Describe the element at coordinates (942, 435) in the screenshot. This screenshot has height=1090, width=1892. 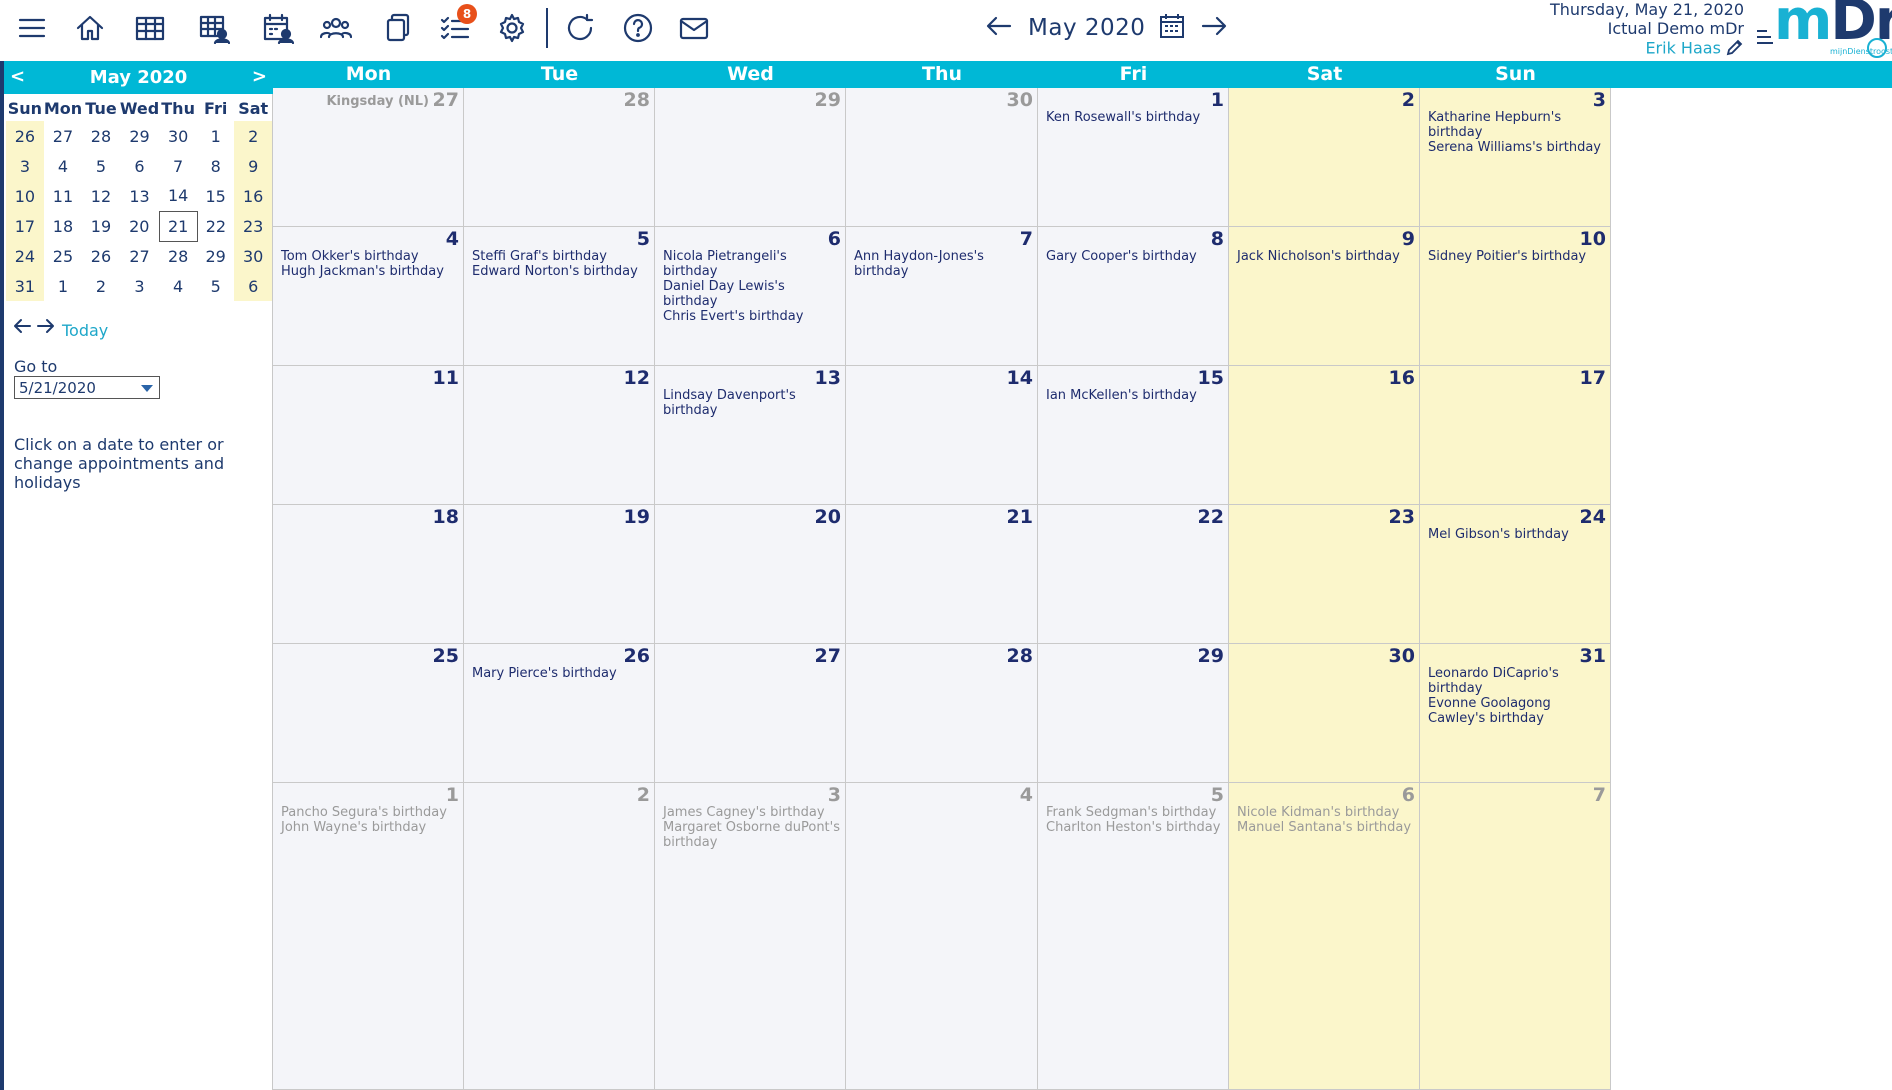
I see `day-cell: 14` at that location.